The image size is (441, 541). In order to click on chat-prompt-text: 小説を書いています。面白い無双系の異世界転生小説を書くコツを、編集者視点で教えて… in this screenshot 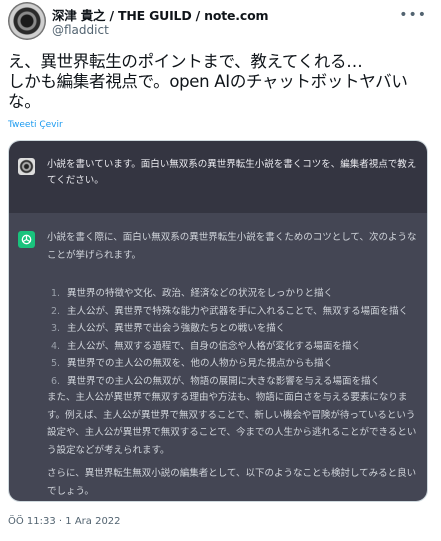, I will do `click(232, 172)`.